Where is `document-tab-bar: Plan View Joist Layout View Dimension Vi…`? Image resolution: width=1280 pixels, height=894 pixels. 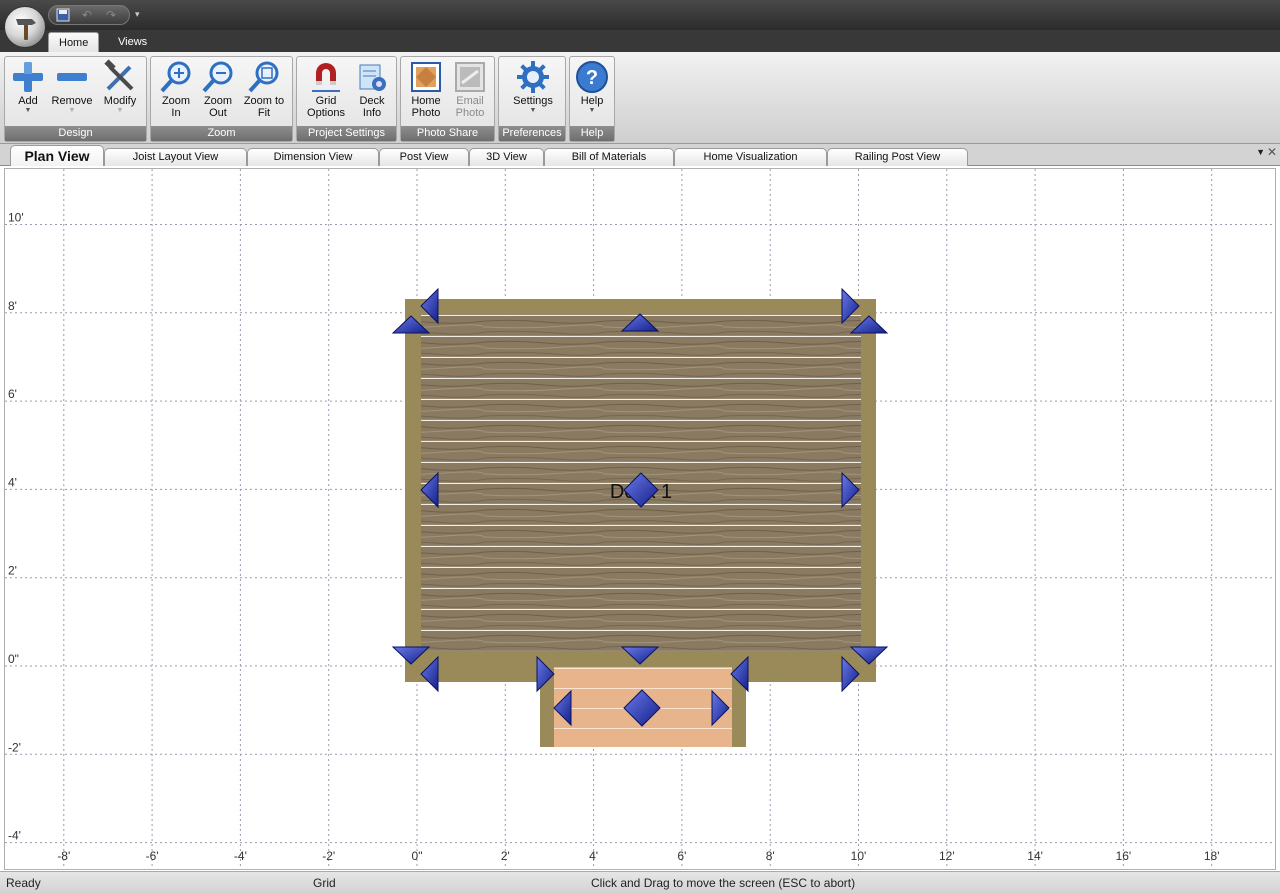 document-tab-bar: Plan View Joist Layout View Dimension Vi… is located at coordinates (640, 155).